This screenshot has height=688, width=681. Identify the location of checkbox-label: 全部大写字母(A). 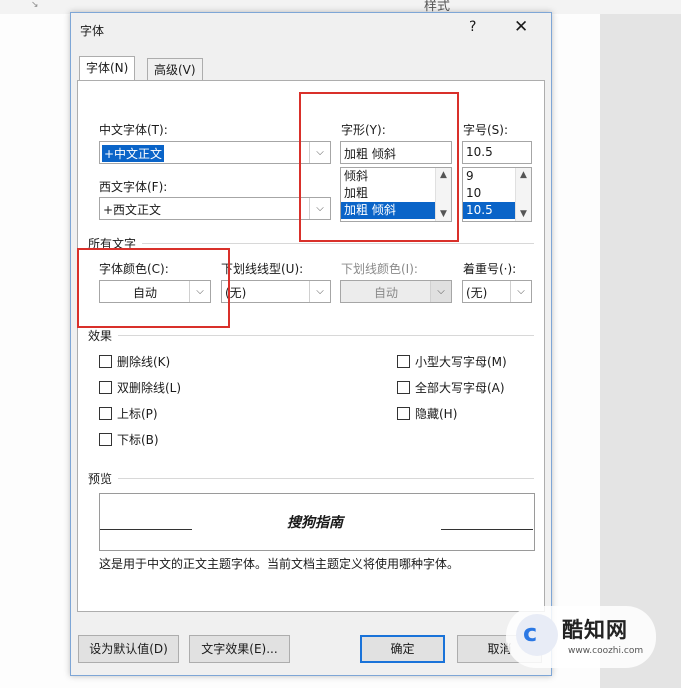
(460, 388).